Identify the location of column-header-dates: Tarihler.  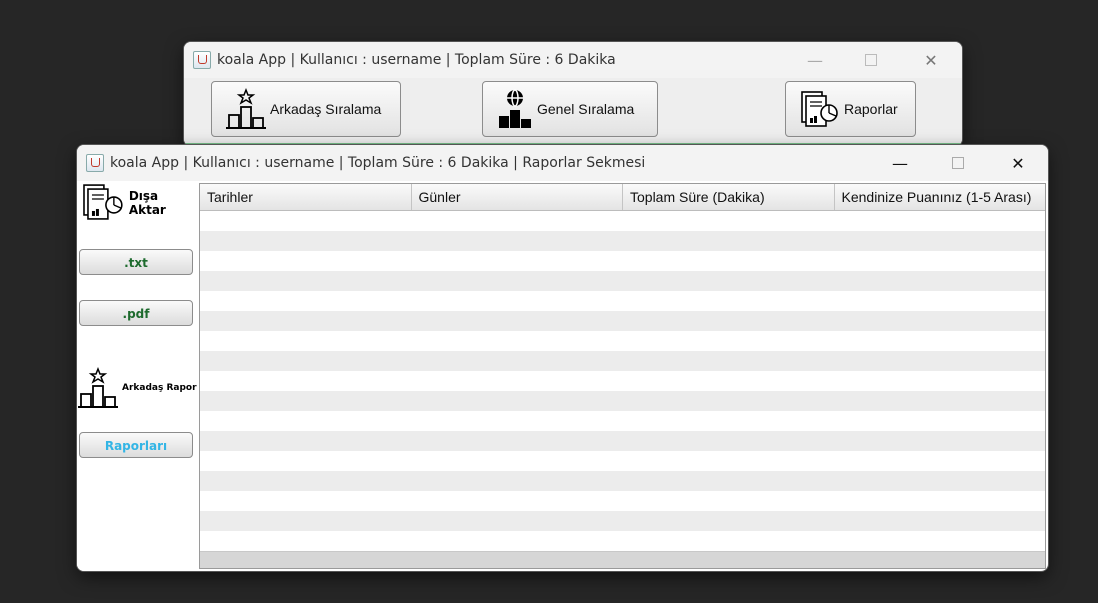
(306, 197).